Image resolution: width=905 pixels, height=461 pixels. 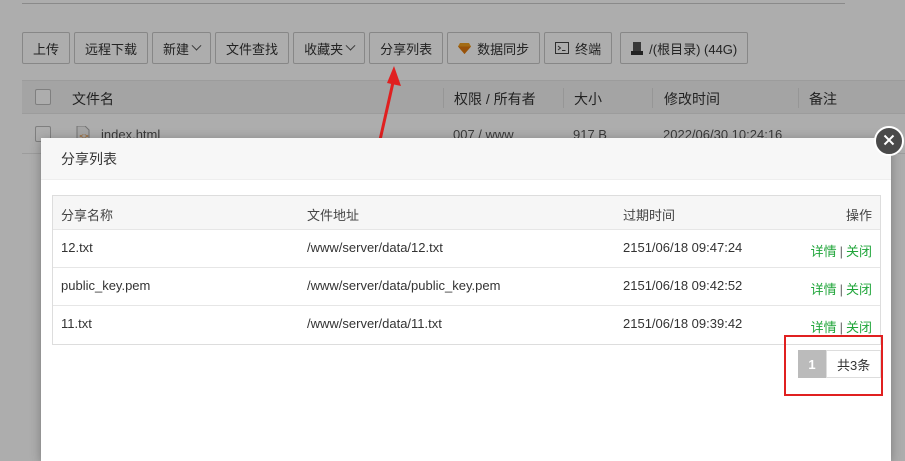 I want to click on share-table-header: 分享名称 文件地址 过期时间 操作, so click(x=466, y=213).